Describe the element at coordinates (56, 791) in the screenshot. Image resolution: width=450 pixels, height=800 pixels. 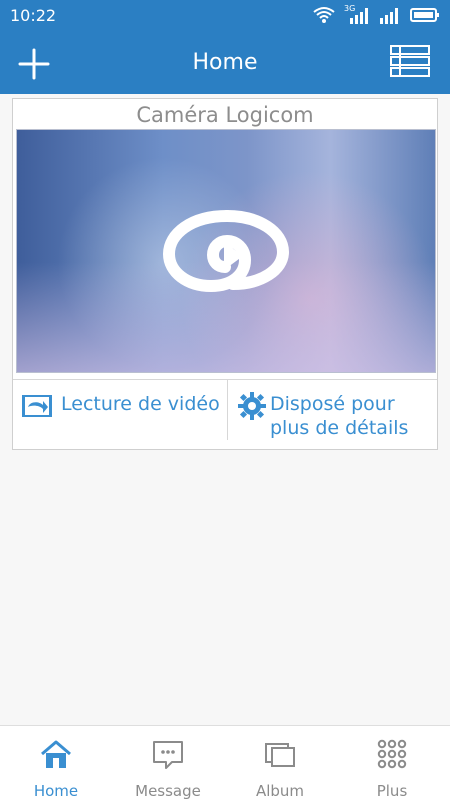
I see `nav-home-label: Home` at that location.